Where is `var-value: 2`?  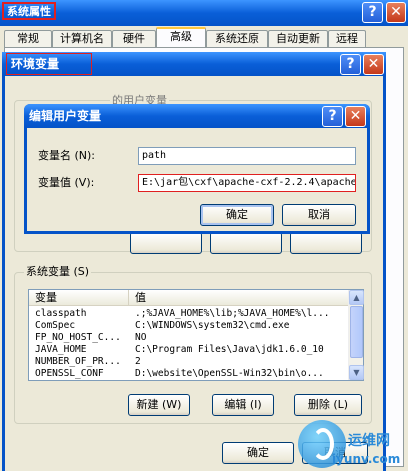
var-value: 2 is located at coordinates (138, 361).